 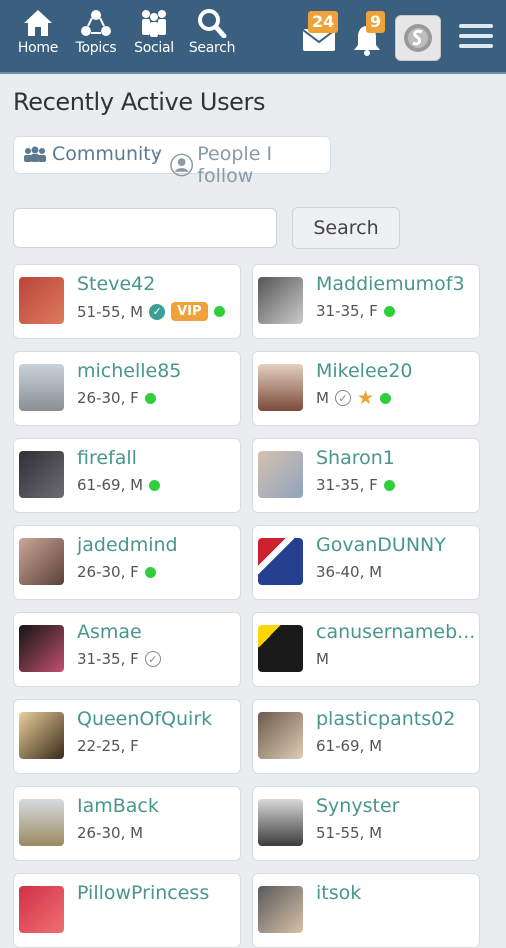 I want to click on community-icon, so click(x=35, y=154).